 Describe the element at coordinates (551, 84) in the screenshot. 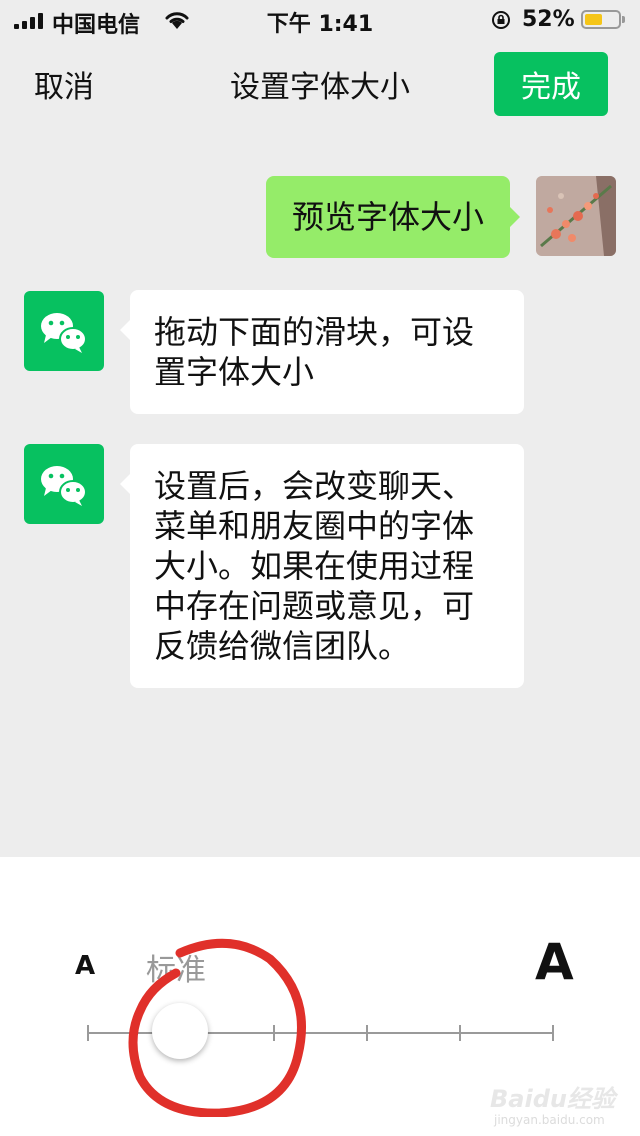

I see `done-button: 完成` at that location.